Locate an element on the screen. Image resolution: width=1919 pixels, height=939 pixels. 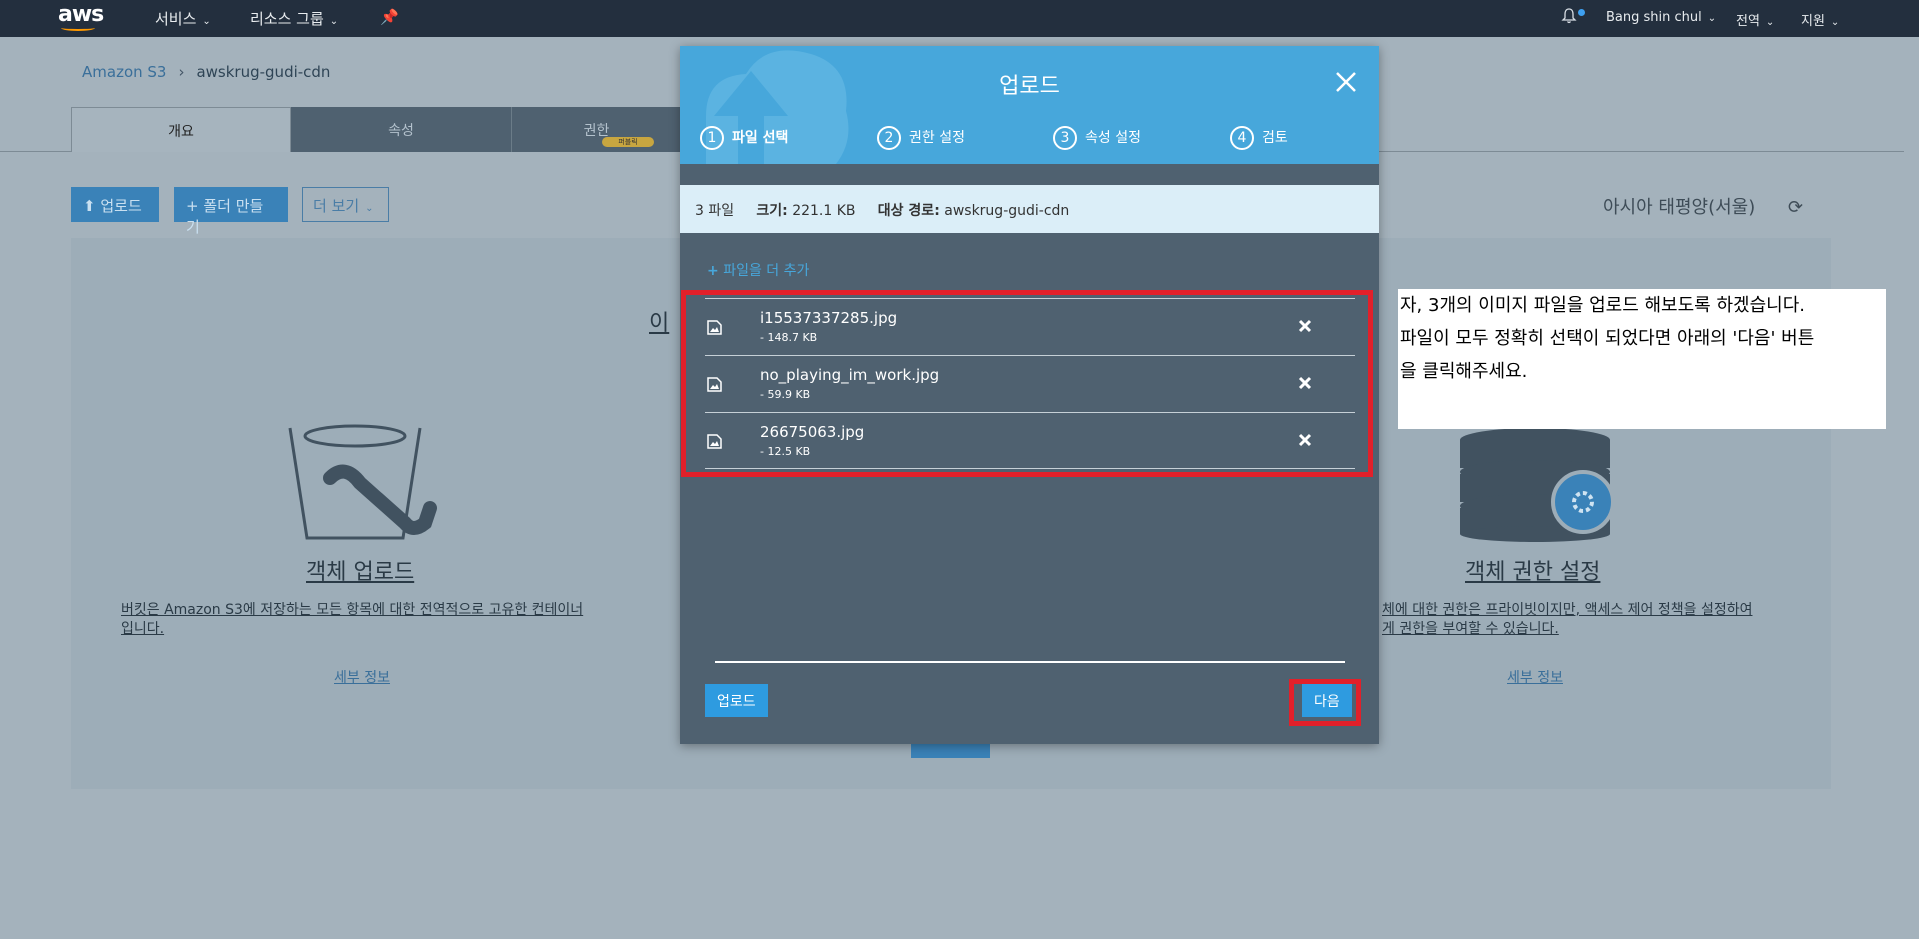
upload-icon: ⬆ is located at coordinates (89, 206).